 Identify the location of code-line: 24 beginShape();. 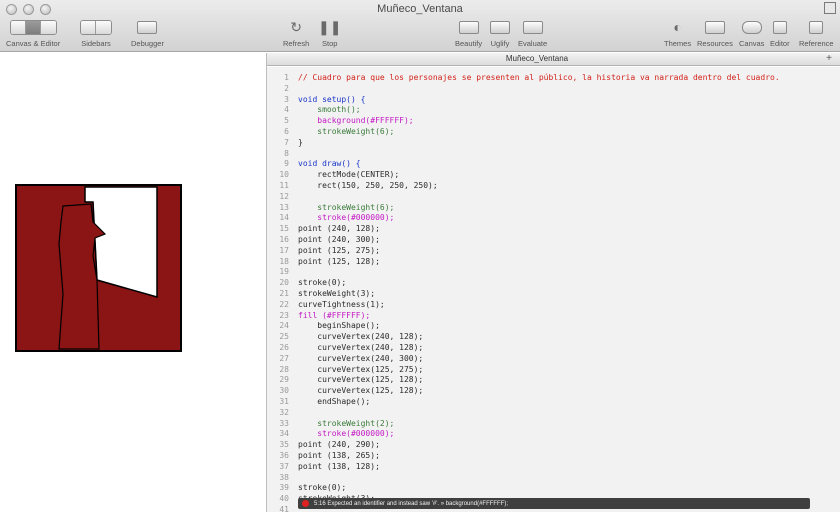
(553, 326).